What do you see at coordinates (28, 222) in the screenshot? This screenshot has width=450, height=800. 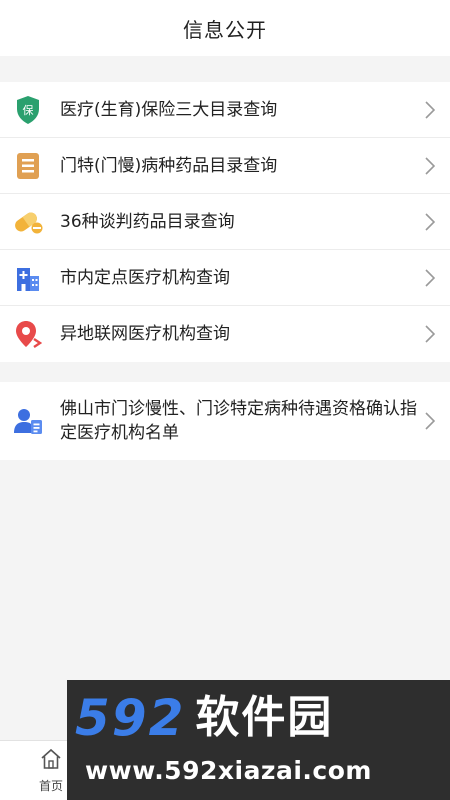 I see `pill-capsule-icon` at bounding box center [28, 222].